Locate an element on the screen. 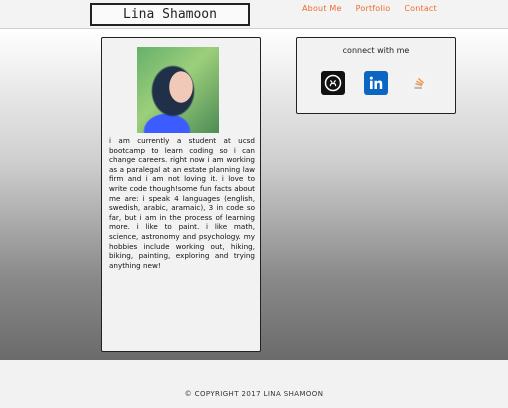 The image size is (508, 408). nav-portfolio: Portfolio is located at coordinates (373, 8).